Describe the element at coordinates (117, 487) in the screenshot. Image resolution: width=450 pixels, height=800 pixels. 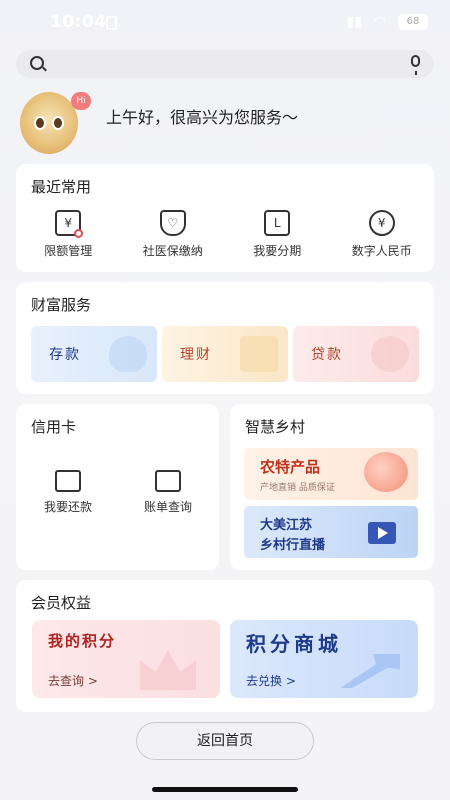
I see `credit-card-card: 信用卡 我要还款 账单查询` at that location.